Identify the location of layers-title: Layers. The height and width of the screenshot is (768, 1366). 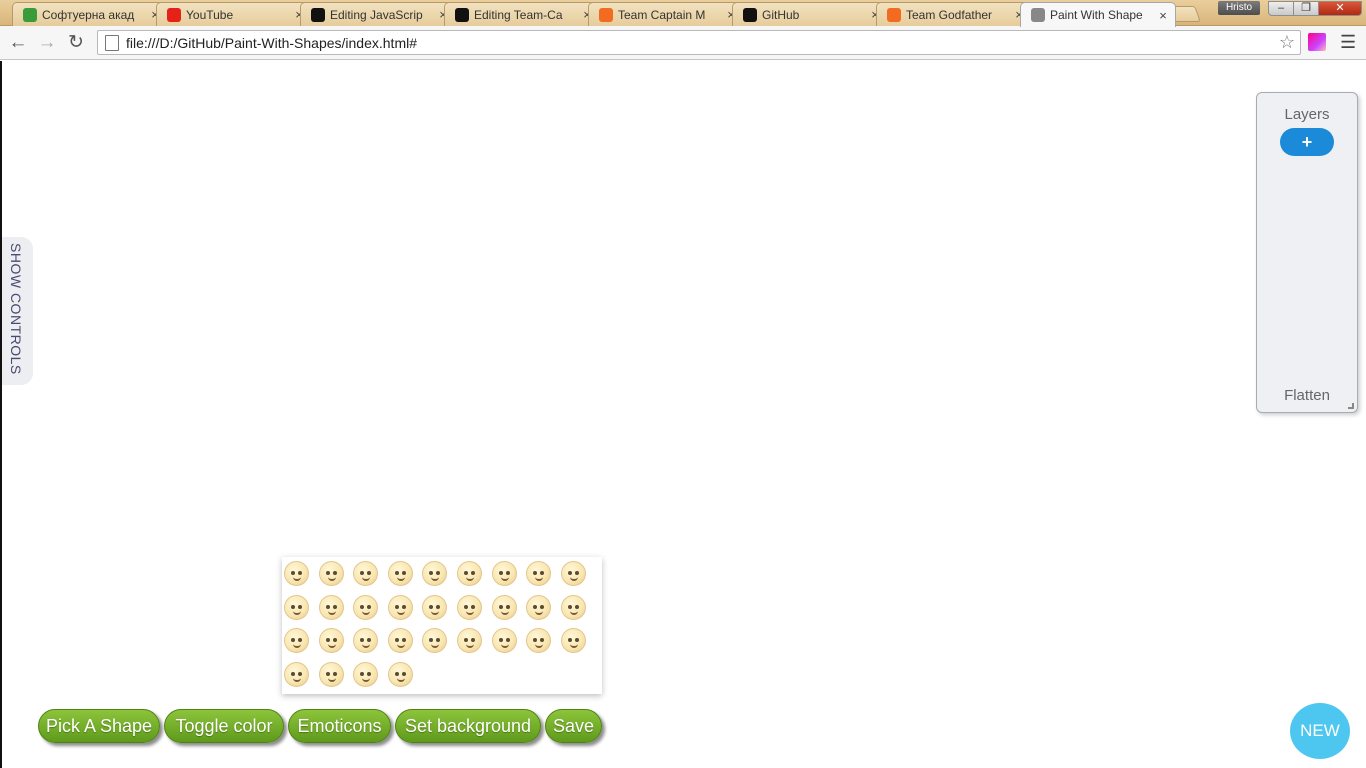
(1307, 114).